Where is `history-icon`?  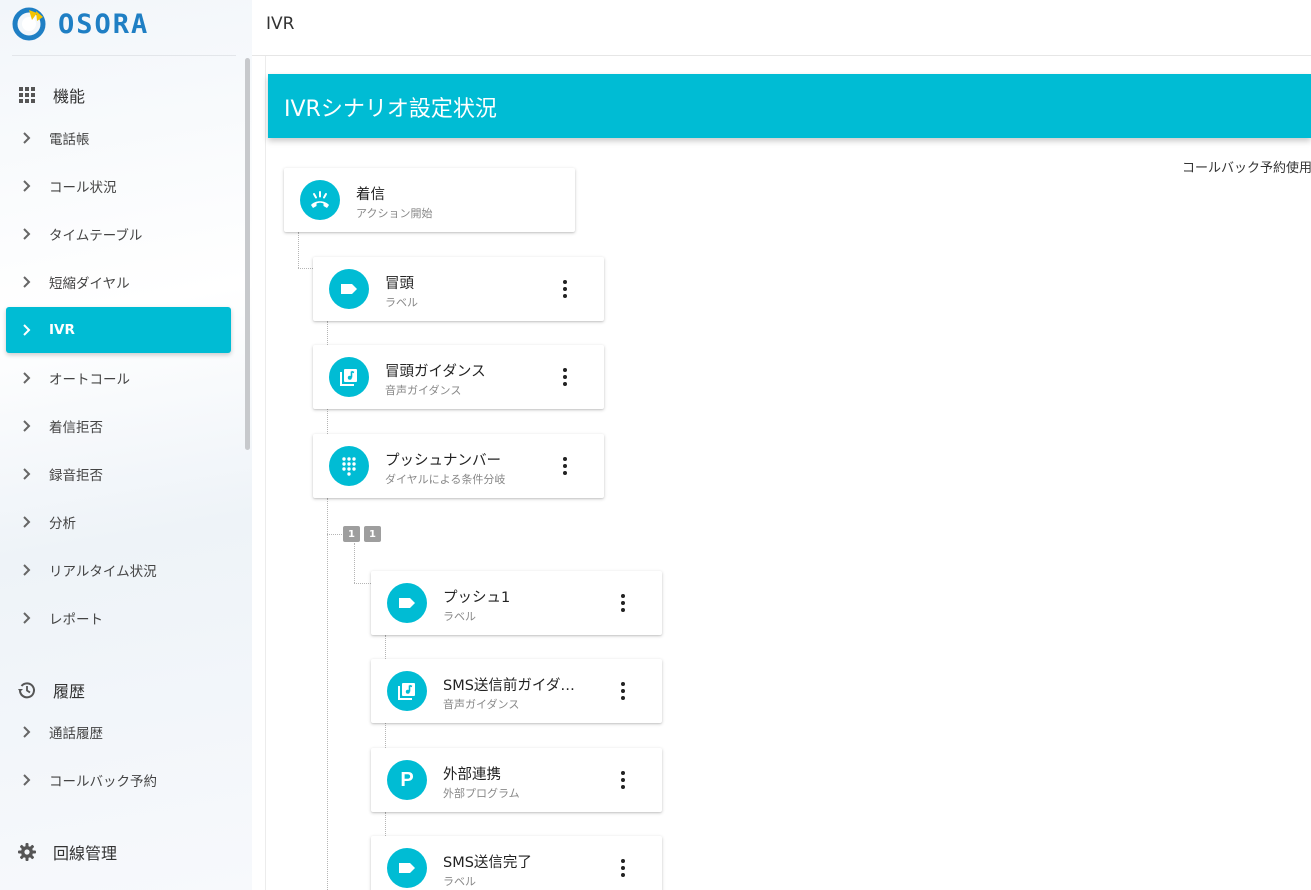
history-icon is located at coordinates (27, 690).